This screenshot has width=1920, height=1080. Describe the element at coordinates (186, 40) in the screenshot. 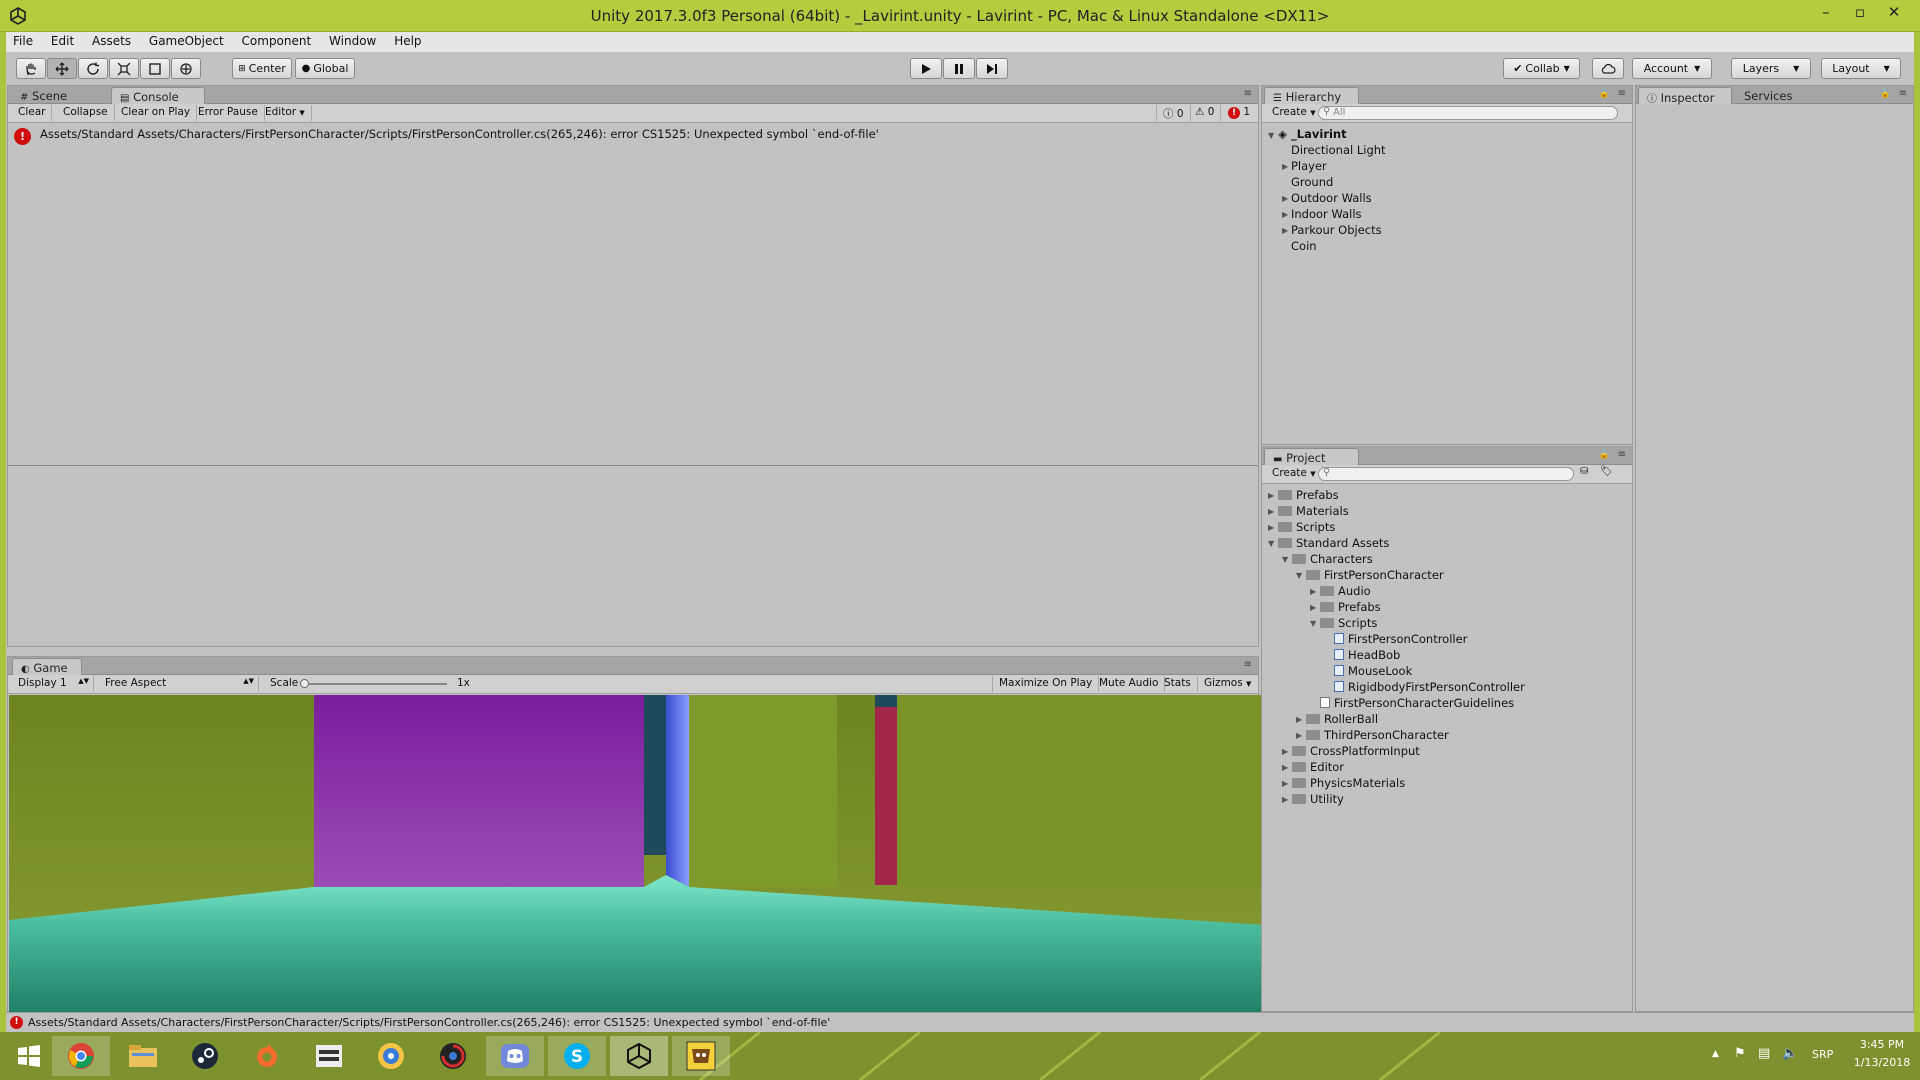

I see `menu-gameobject: GameObject` at that location.